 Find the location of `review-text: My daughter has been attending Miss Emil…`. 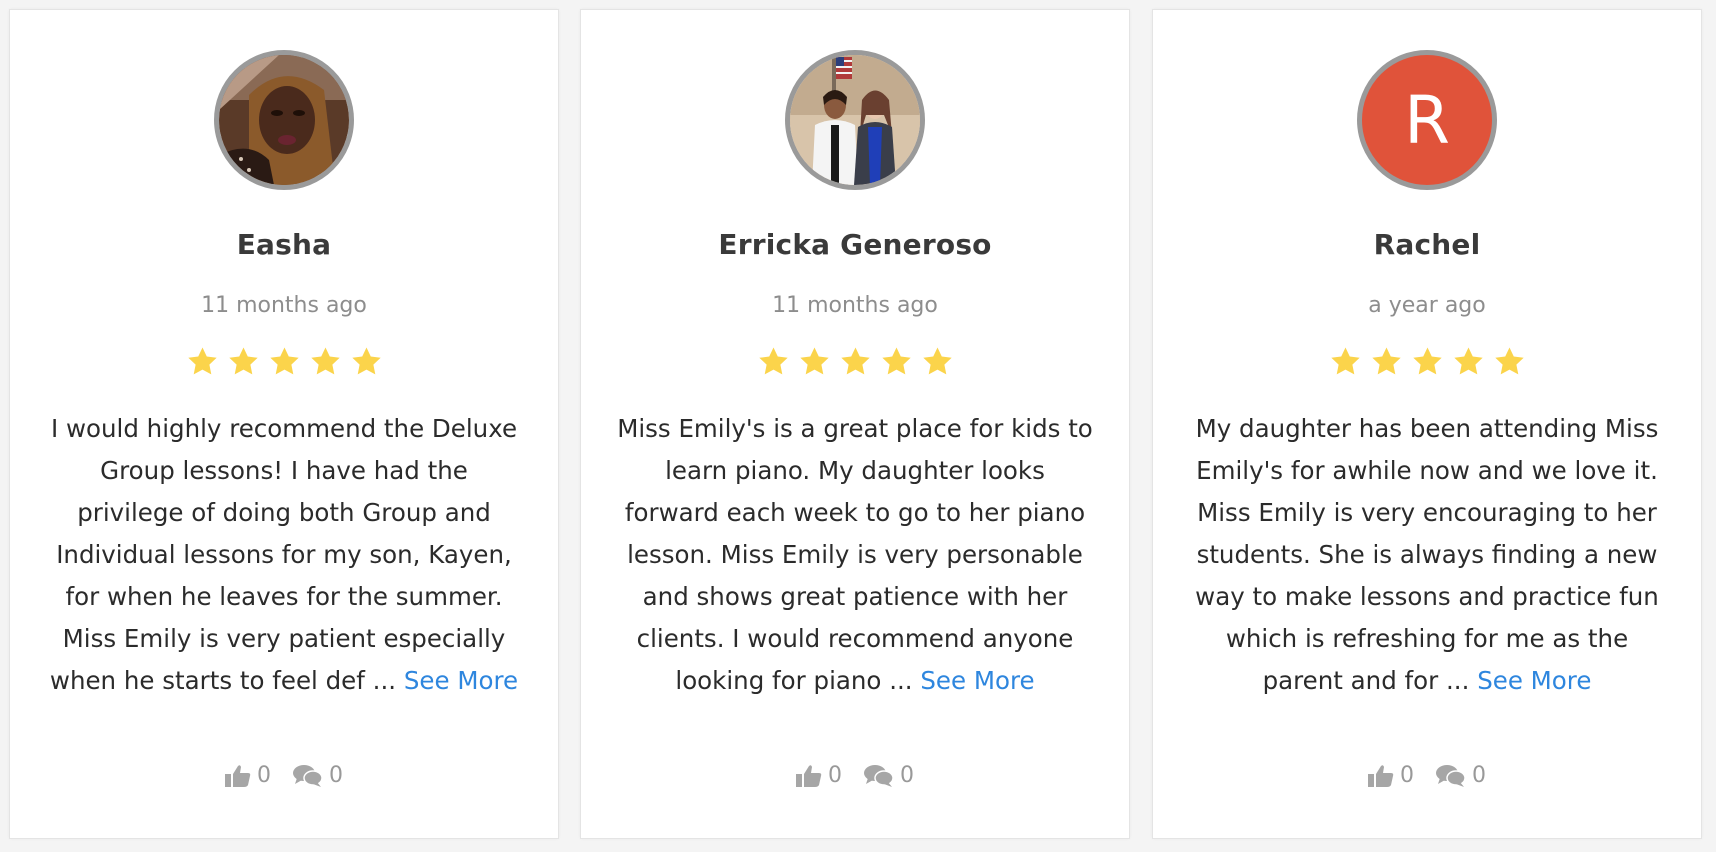

review-text: My daughter has been attending Miss Emil… is located at coordinates (1427, 555).